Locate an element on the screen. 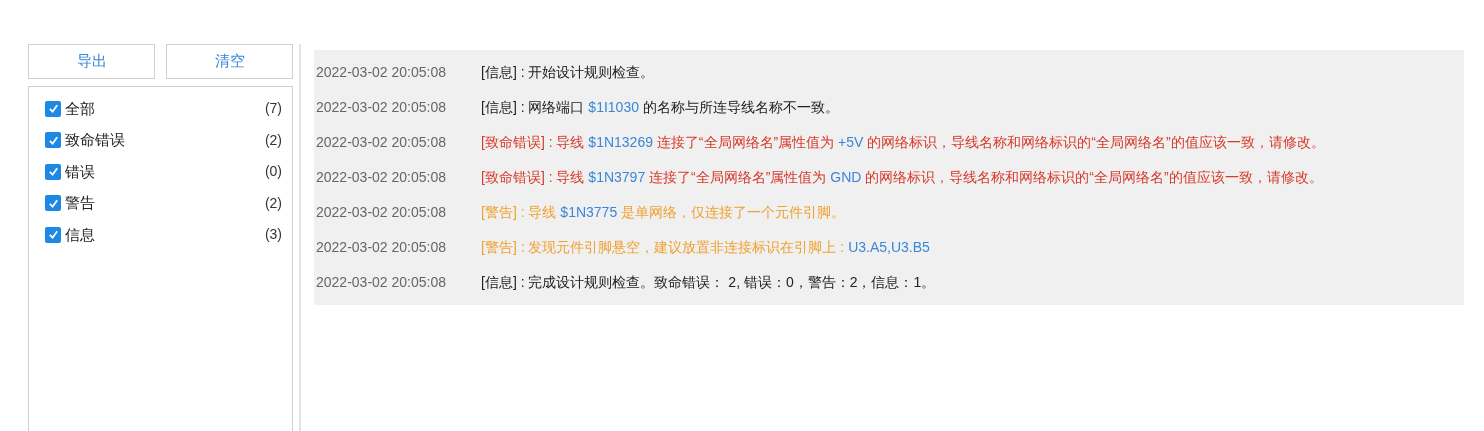  log-message: [信息] : 完成设计规则检查。致命错误： 2, 错误：0，警告：2，信息：1。 is located at coordinates (708, 282).